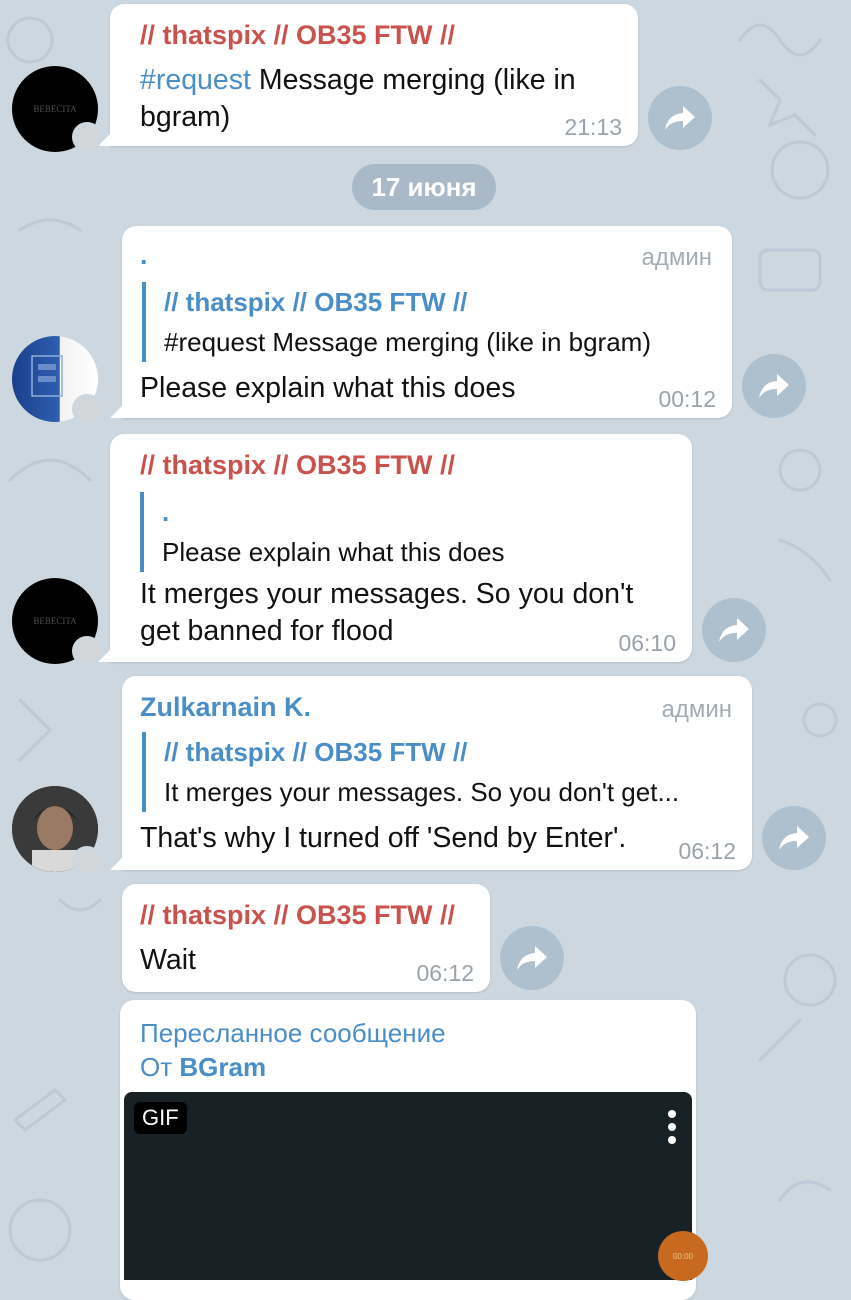 The image size is (851, 1300). What do you see at coordinates (593, 127) in the screenshot?
I see `message-time: 21:13` at bounding box center [593, 127].